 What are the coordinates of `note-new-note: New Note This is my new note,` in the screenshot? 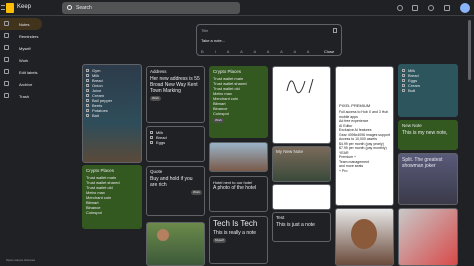 It's located at (428, 135).